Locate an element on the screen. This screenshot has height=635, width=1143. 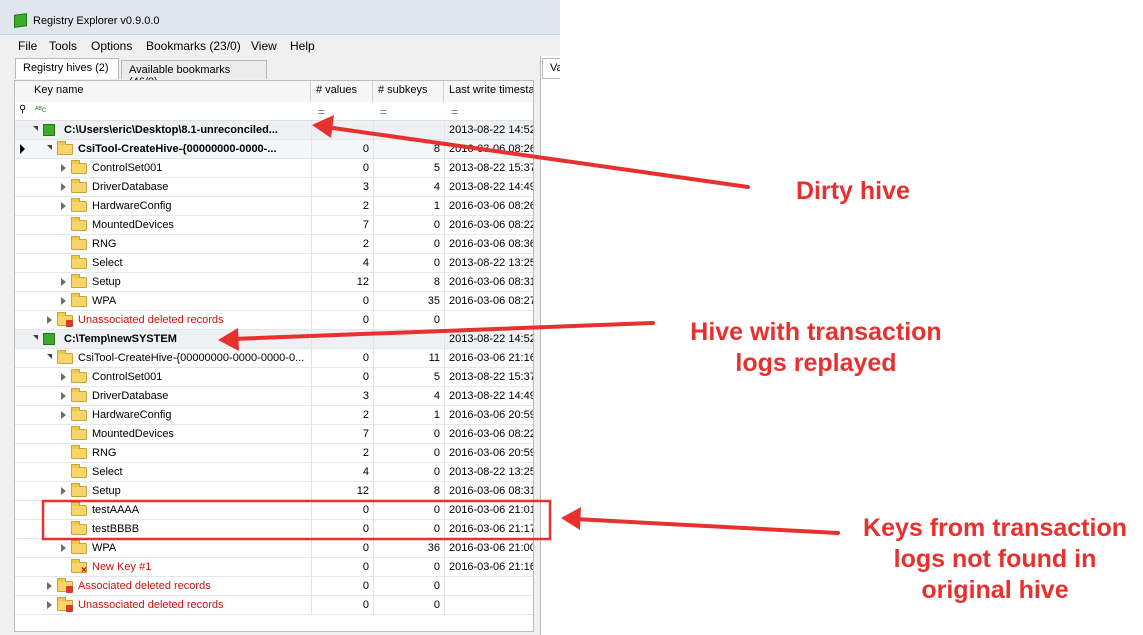
callout-dirty-hive: Dirty hive is located at coordinates (853, 191).